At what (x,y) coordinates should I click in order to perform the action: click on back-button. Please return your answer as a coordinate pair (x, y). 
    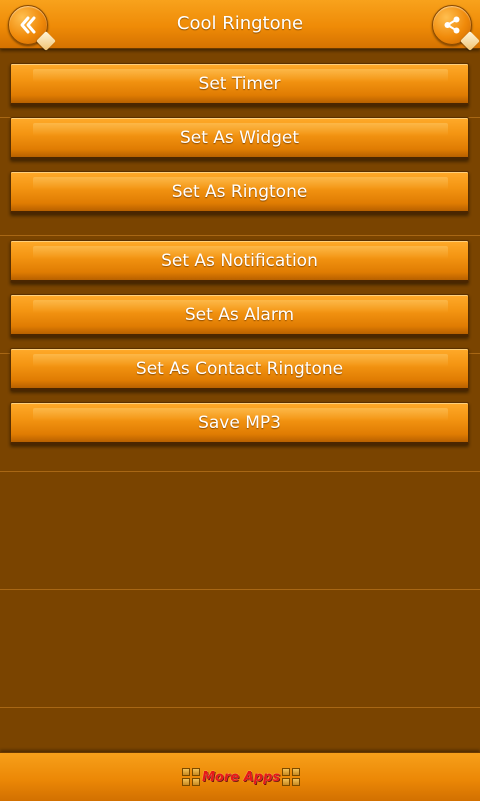
    Looking at the image, I should click on (28, 25).